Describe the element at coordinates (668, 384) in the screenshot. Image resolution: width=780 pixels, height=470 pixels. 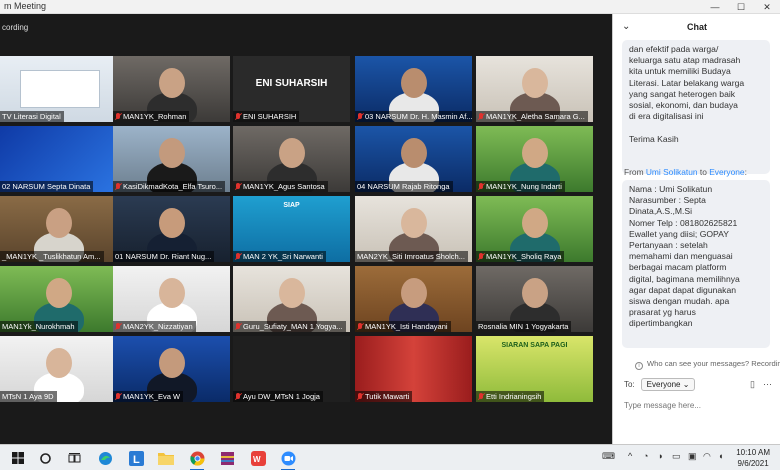
I see `recipient-dropdown: Everyone ⌄` at that location.